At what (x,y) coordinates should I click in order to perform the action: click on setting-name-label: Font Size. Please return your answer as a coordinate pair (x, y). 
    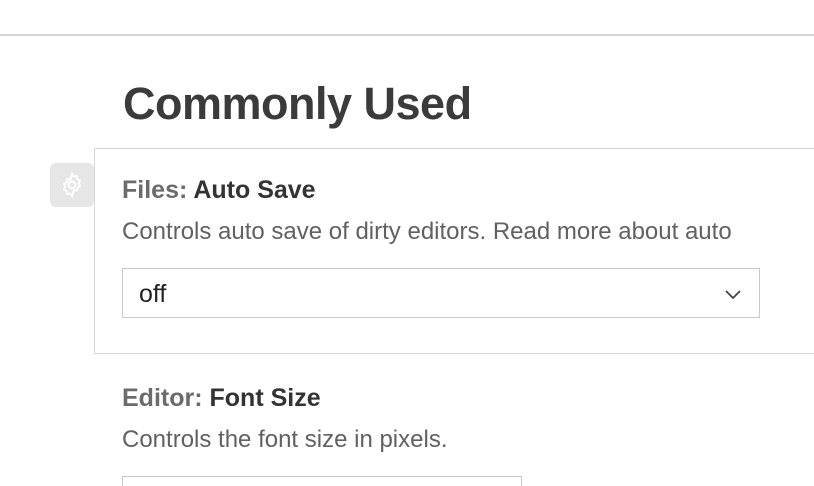
    Looking at the image, I should click on (265, 398).